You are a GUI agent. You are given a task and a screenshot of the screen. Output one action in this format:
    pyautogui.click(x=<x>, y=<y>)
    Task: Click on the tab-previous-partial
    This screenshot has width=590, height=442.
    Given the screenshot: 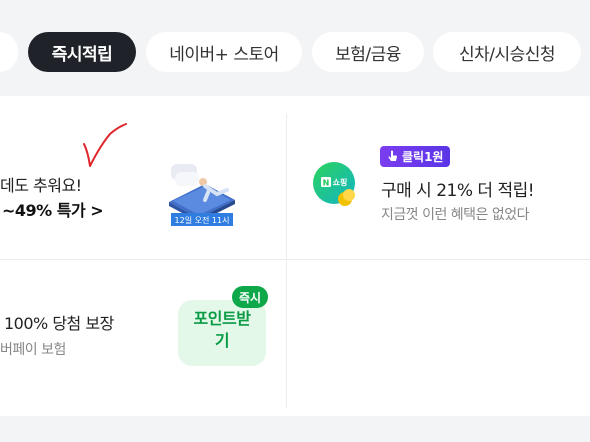 What is the action you would take?
    pyautogui.click(x=9, y=52)
    